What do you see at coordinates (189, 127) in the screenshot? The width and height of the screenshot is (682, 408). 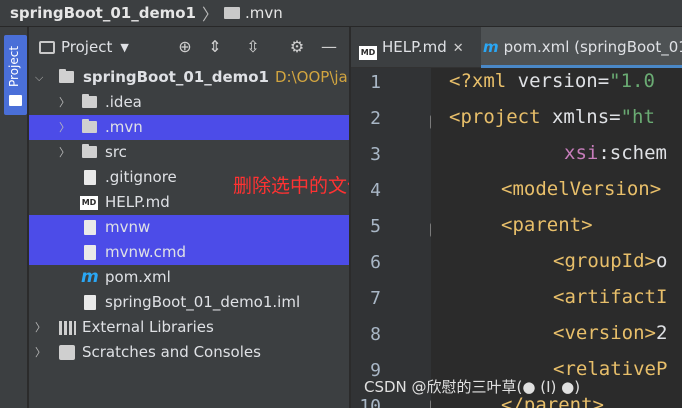 I see `tree-item-selected: 〉 .mvn` at bounding box center [189, 127].